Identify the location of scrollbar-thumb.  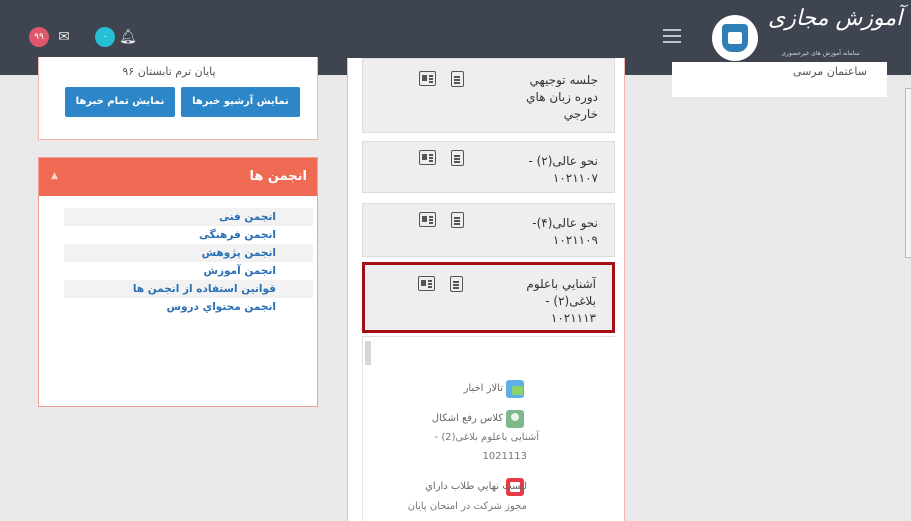
(368, 353).